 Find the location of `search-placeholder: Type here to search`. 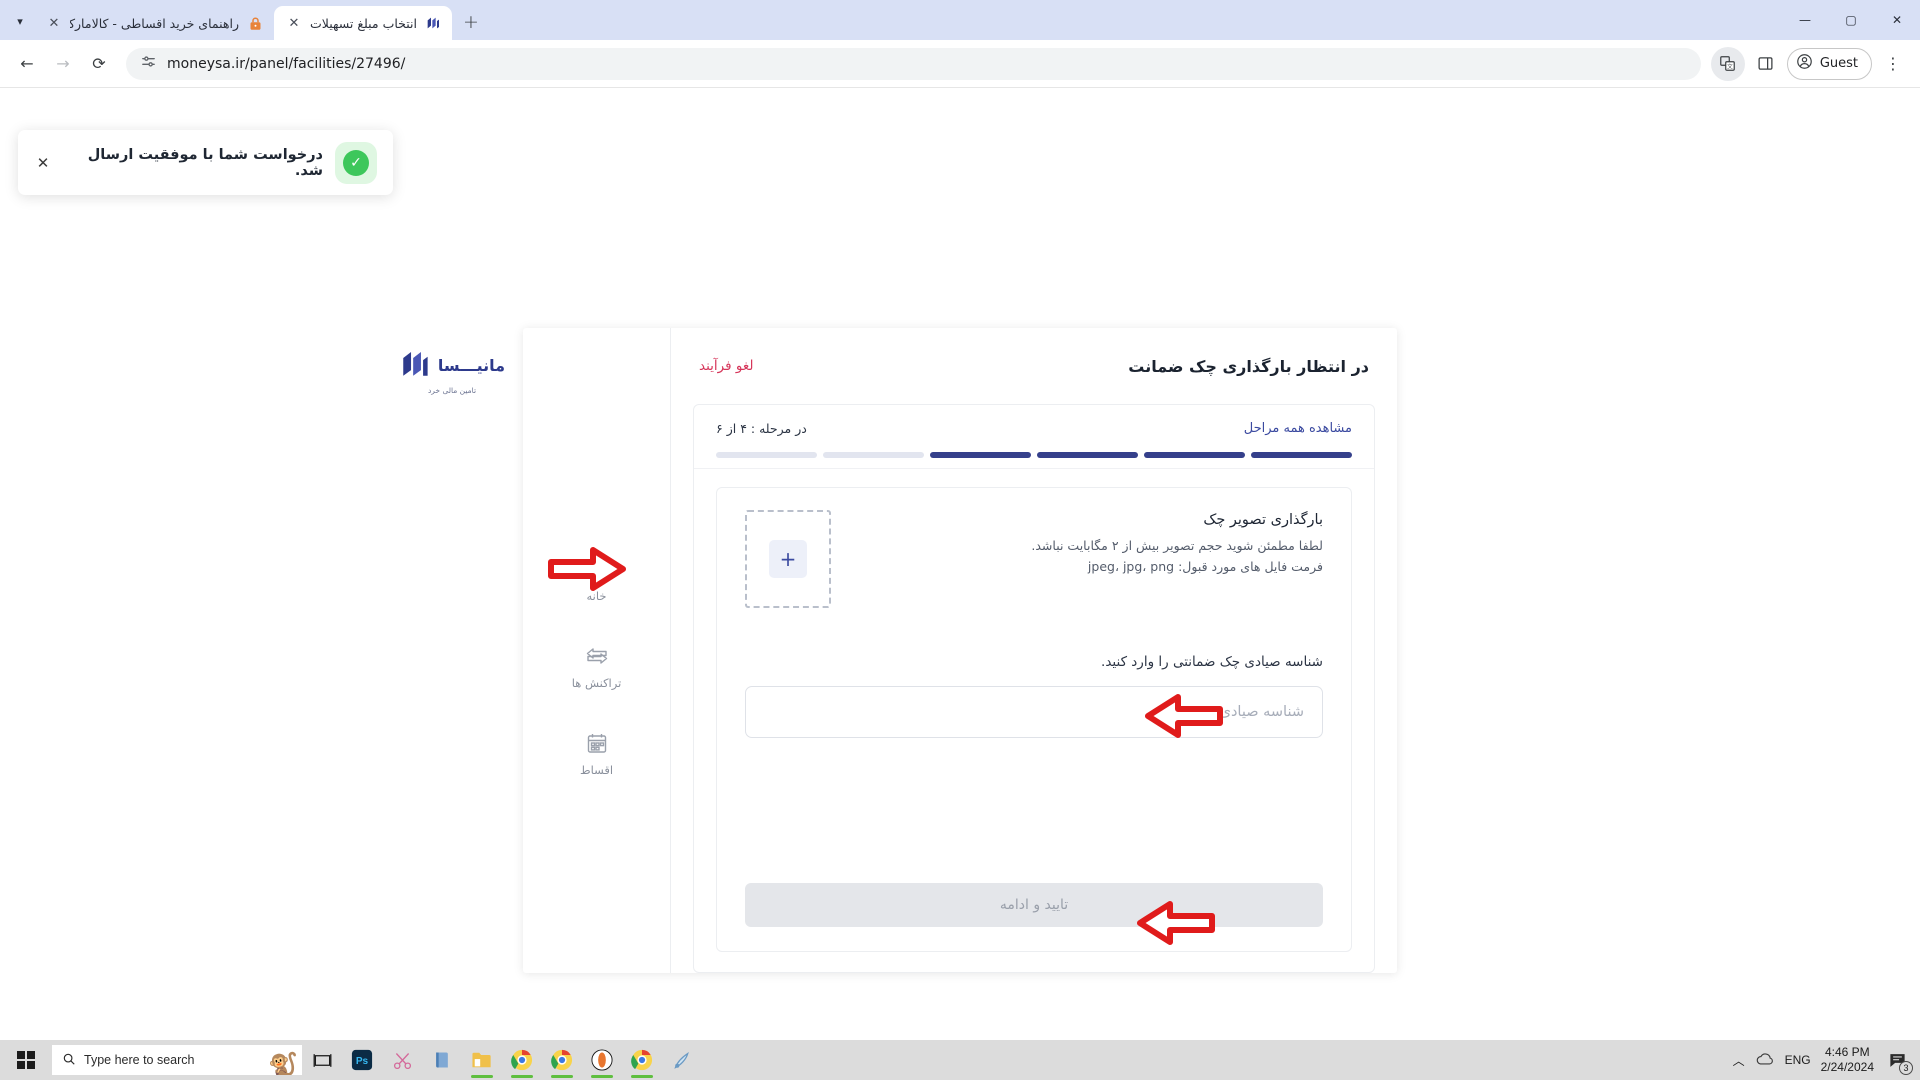

search-placeholder: Type here to search is located at coordinates (139, 1060).